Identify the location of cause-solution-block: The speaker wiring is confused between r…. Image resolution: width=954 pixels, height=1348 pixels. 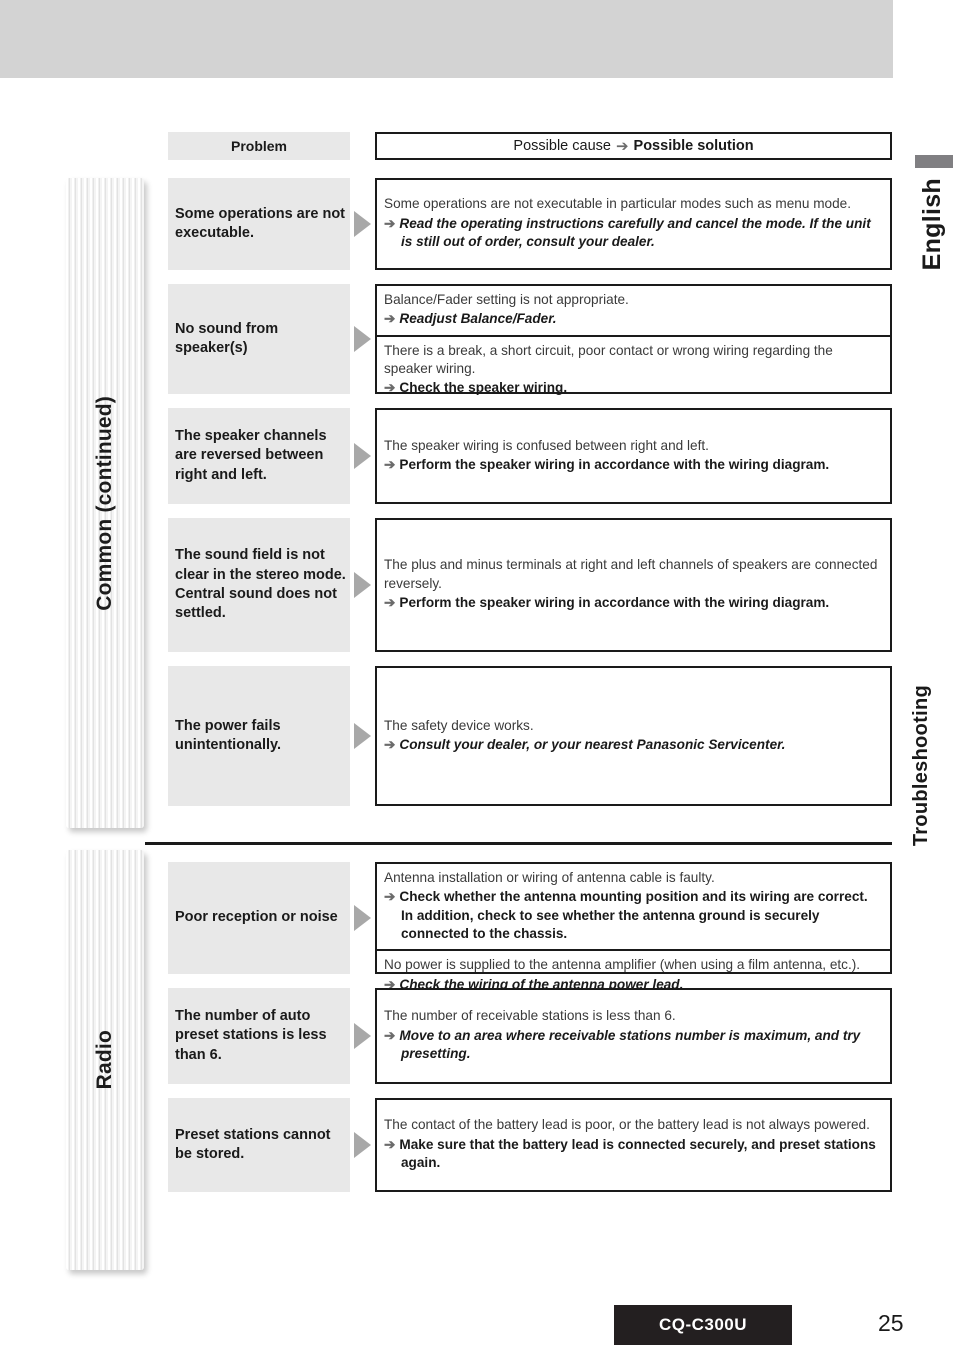
(633, 456).